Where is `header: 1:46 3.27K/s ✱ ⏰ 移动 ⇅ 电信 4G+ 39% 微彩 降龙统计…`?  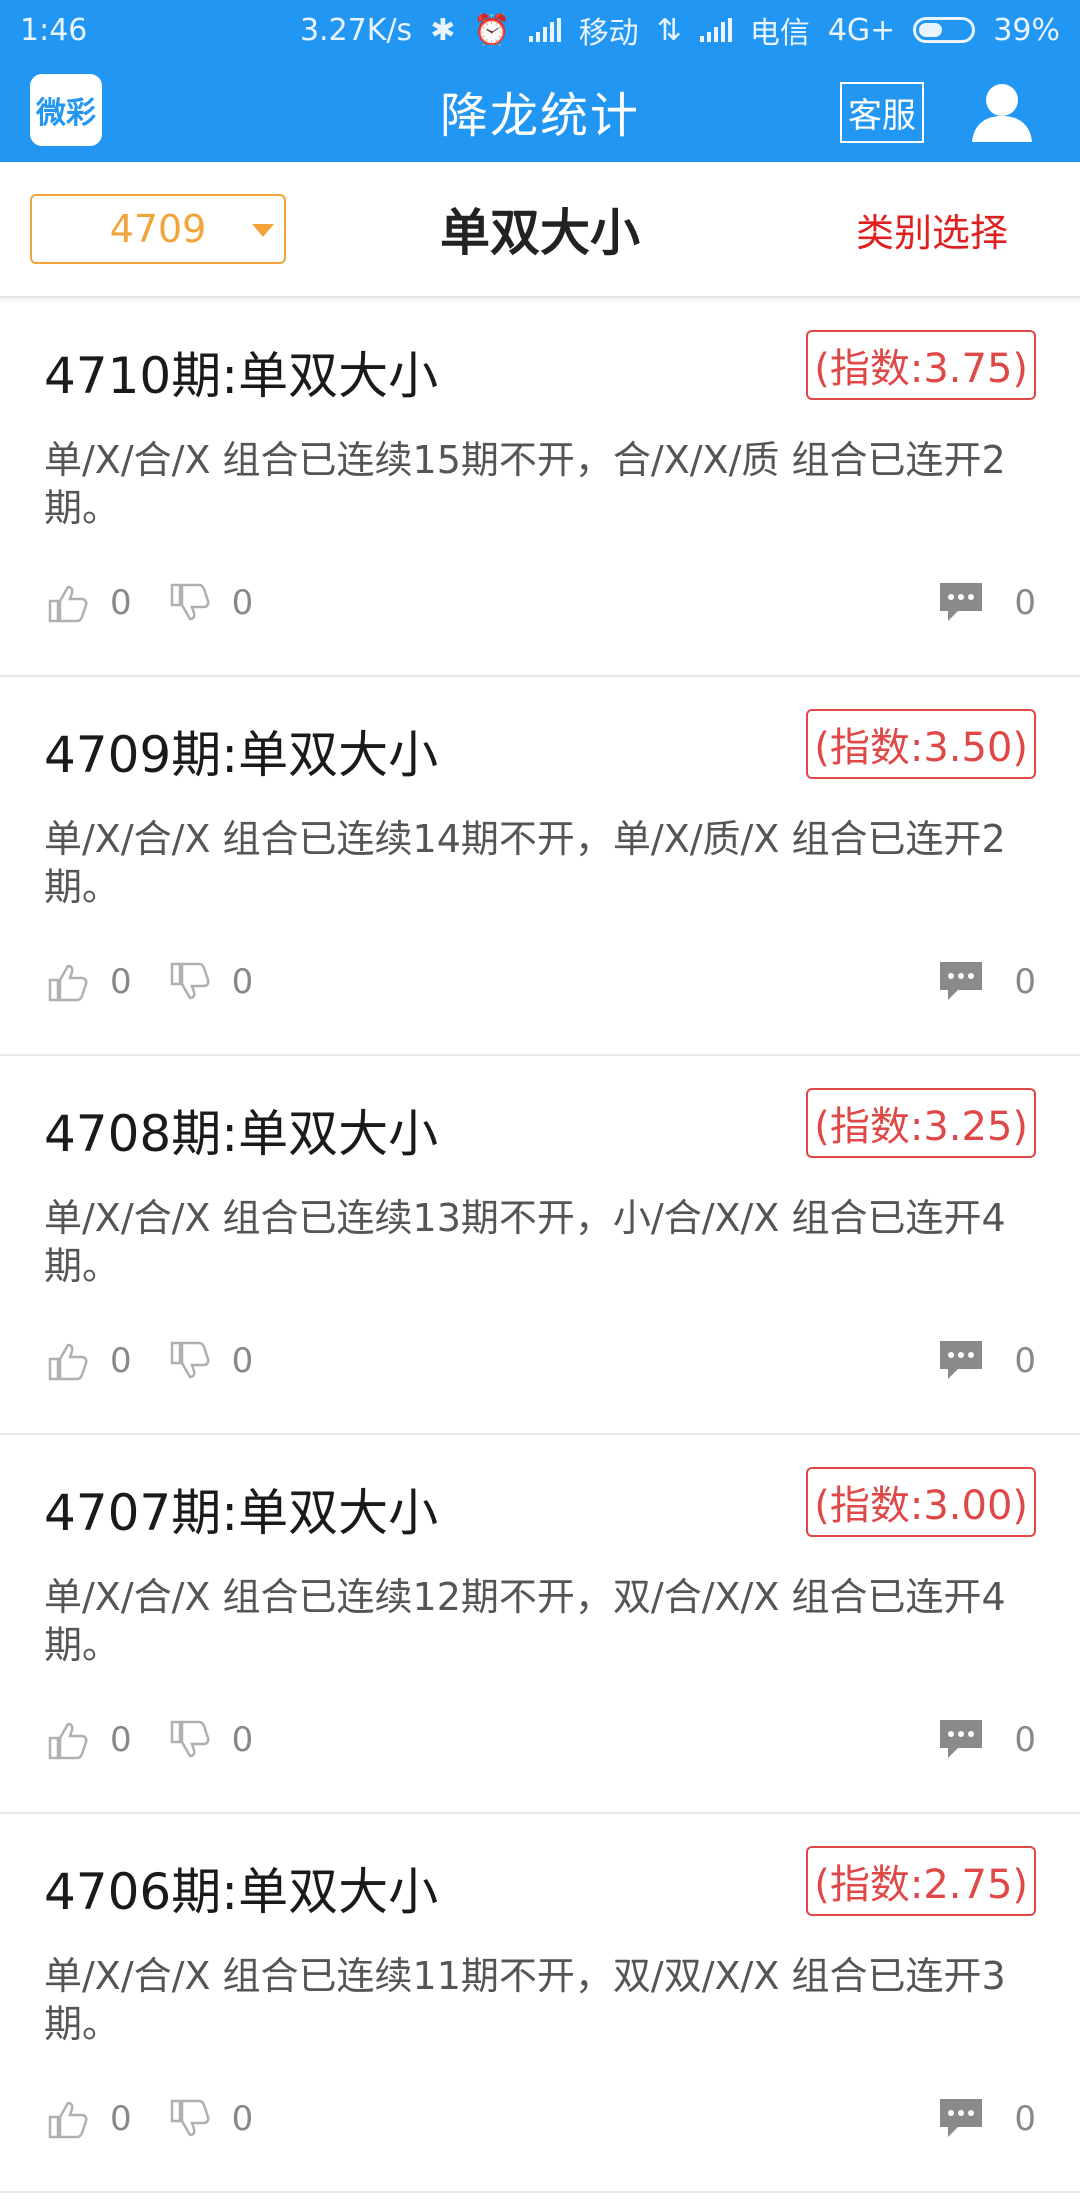
header: 1:46 3.27K/s ✱ ⏰ 移动 ⇅ 电信 4G+ 39% 微彩 降龙统计… is located at coordinates (540, 81).